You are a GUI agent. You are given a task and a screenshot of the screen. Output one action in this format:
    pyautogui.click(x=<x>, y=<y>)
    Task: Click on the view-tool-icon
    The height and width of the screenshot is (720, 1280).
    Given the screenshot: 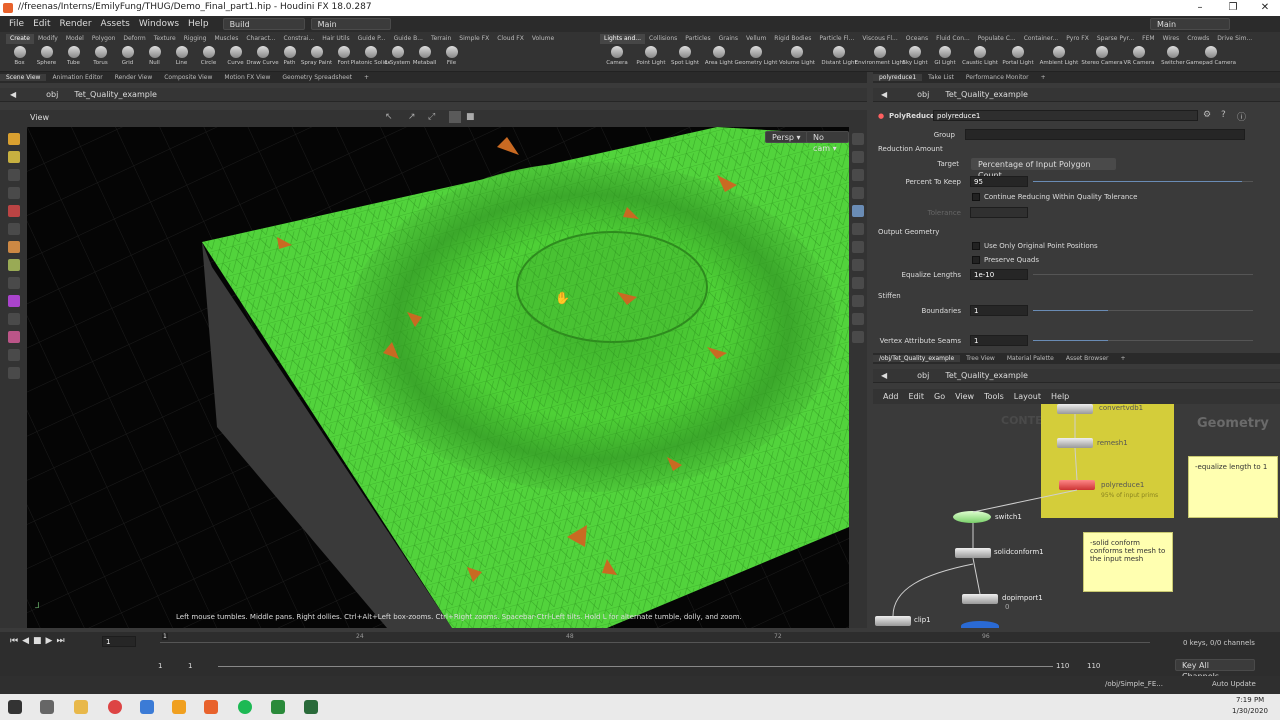 What is the action you would take?
    pyautogui.click(x=13, y=283)
    